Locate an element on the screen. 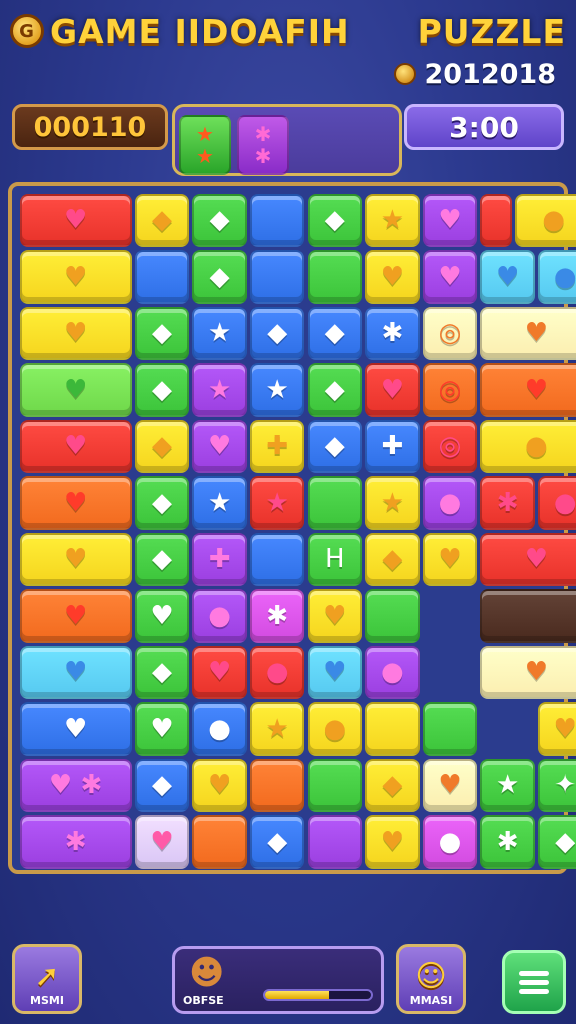  board-tile: ♥ ✱ is located at coordinates (75, 785).